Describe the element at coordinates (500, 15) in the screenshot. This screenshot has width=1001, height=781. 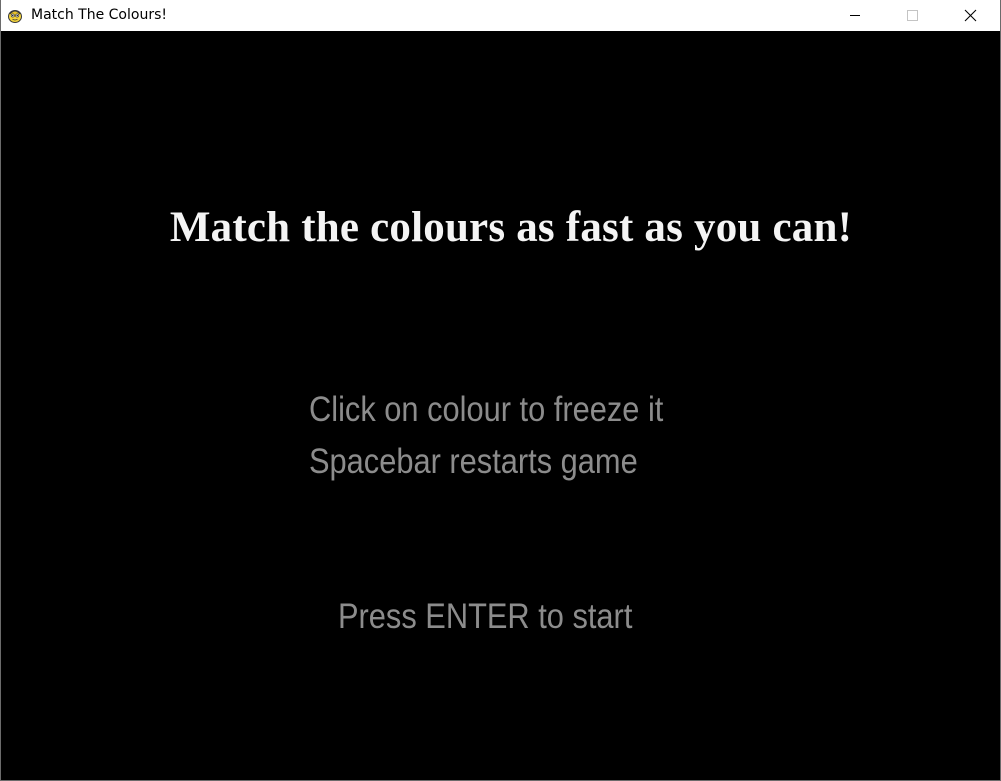
I see `title-bar: Match The Colours!` at that location.